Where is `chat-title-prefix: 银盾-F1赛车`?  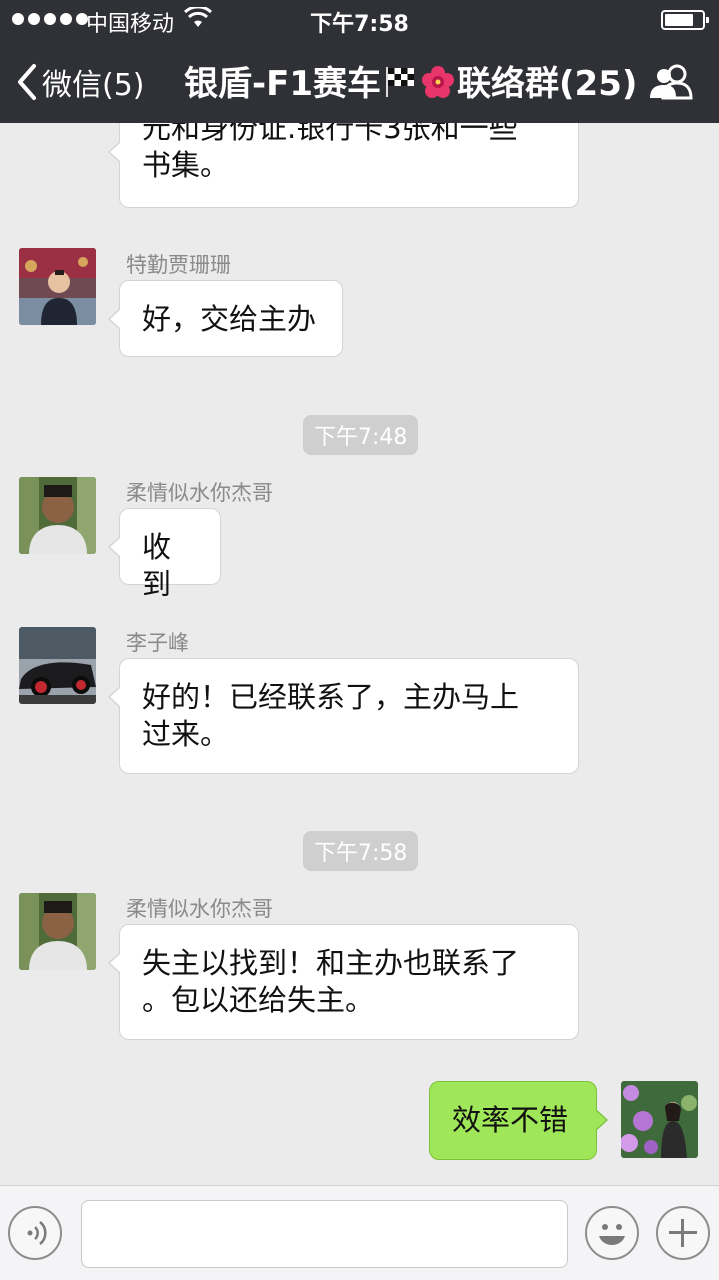
chat-title-prefix: 银盾-F1赛车 is located at coordinates (282, 84).